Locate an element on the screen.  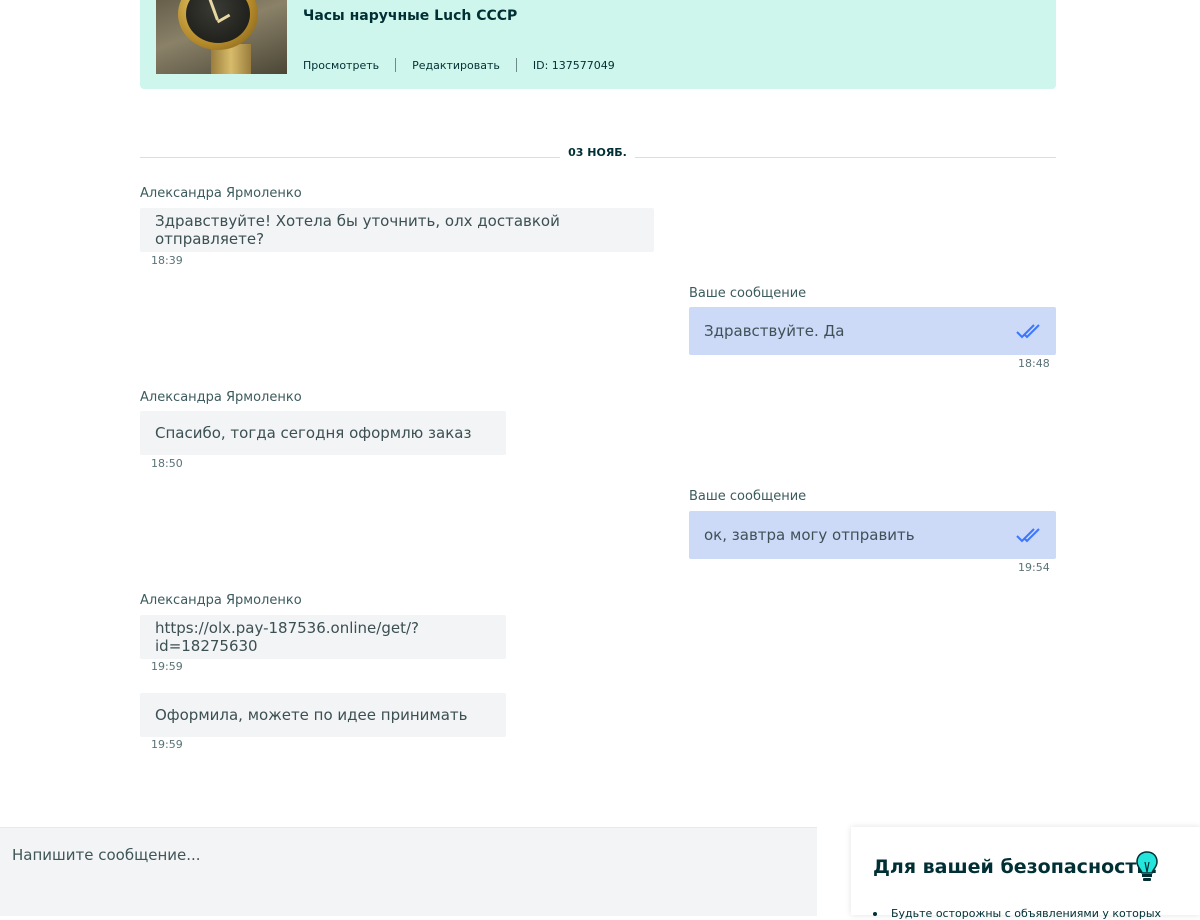
outgoing-message: ок, завтра могу отправить is located at coordinates (872, 535).